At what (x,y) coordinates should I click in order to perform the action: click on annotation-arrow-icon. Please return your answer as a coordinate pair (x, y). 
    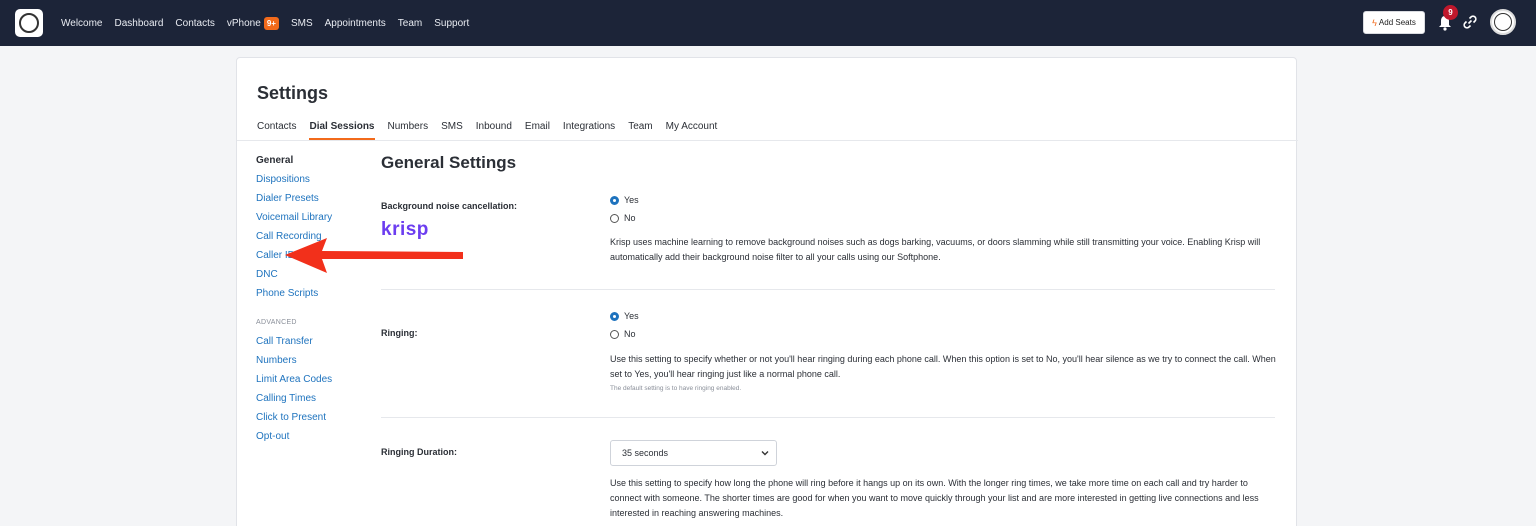
    Looking at the image, I should click on (374, 255).